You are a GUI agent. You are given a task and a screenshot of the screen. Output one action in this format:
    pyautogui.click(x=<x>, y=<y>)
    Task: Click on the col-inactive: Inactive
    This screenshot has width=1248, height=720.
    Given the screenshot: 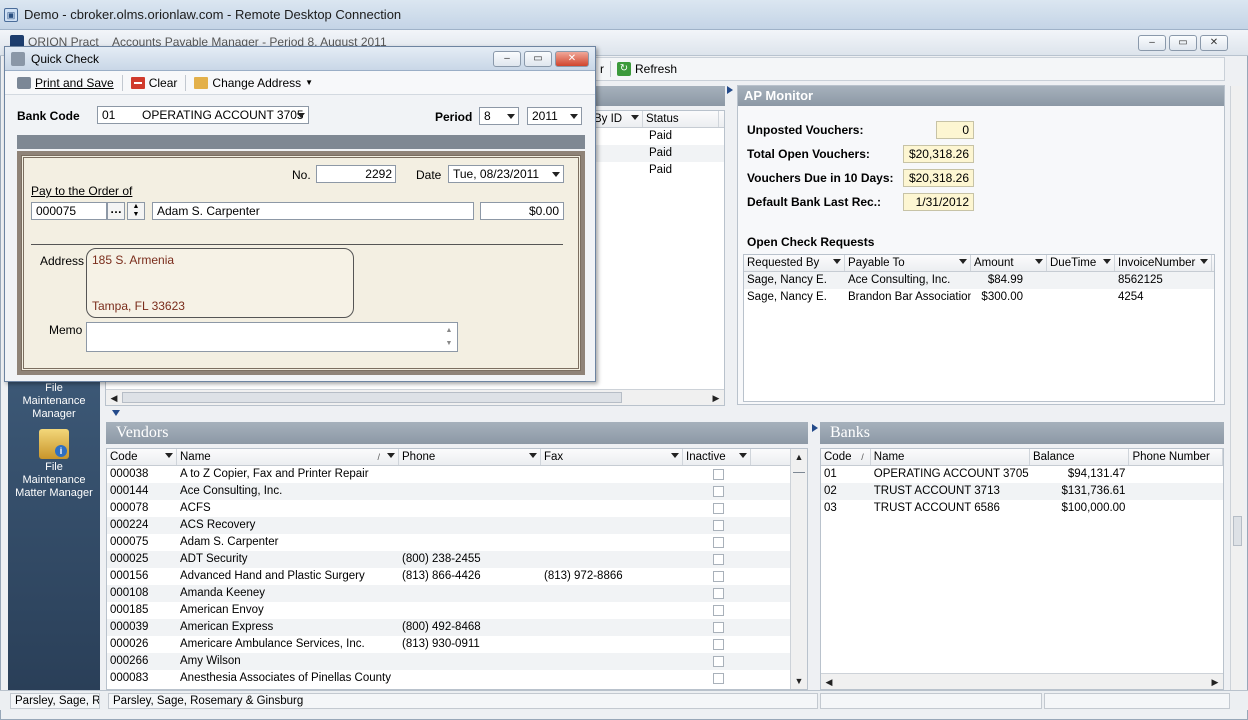 What is the action you would take?
    pyautogui.click(x=717, y=457)
    